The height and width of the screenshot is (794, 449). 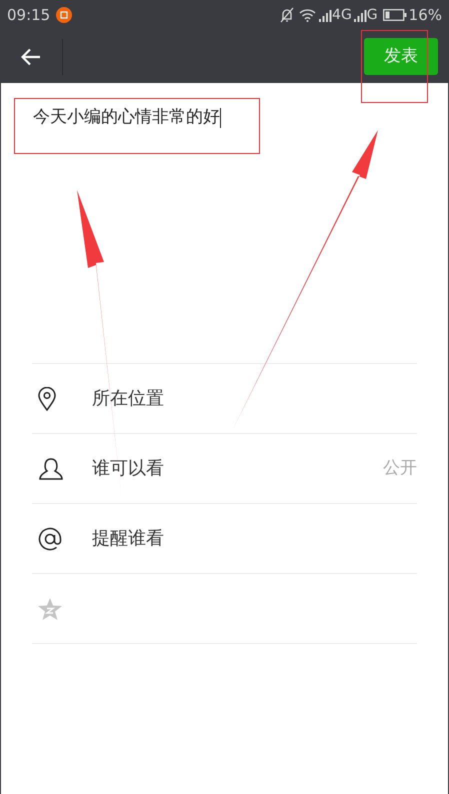 What do you see at coordinates (400, 468) in the screenshot?
I see `option-value: 公开` at bounding box center [400, 468].